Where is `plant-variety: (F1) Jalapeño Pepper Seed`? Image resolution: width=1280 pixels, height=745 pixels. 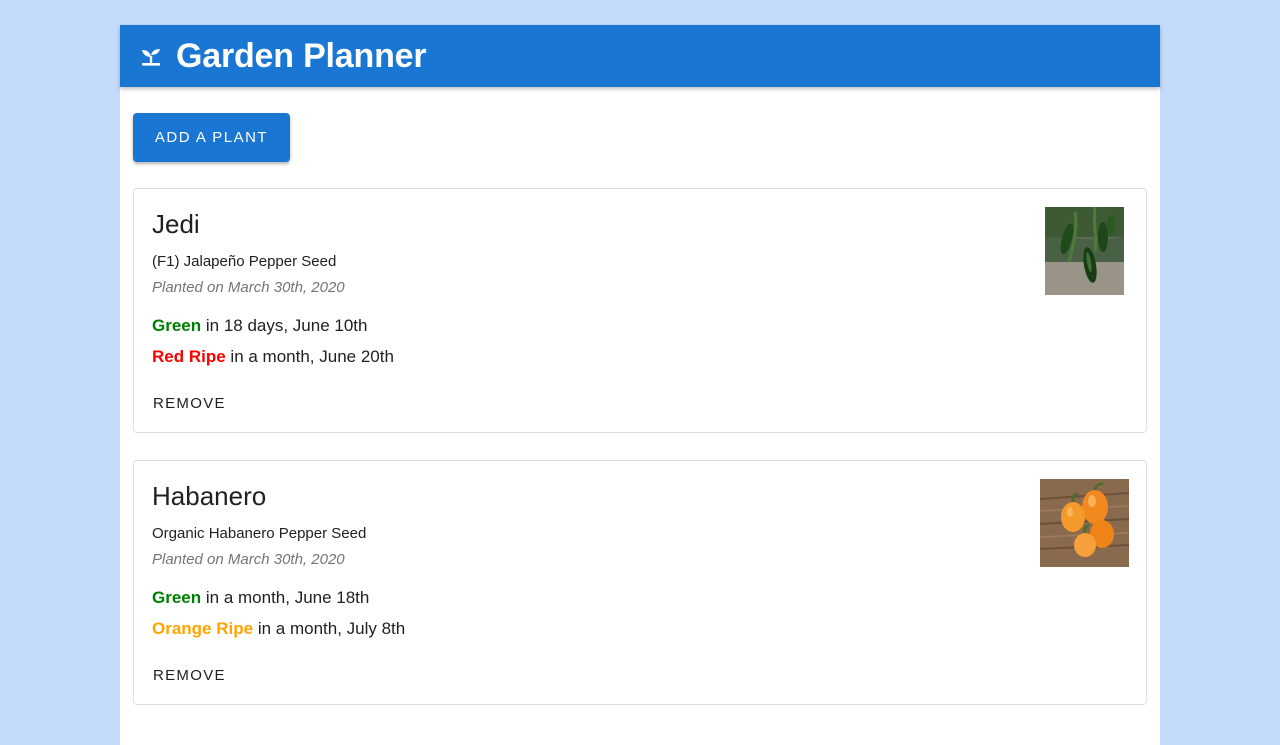 plant-variety: (F1) Jalapeño Pepper Seed is located at coordinates (244, 261).